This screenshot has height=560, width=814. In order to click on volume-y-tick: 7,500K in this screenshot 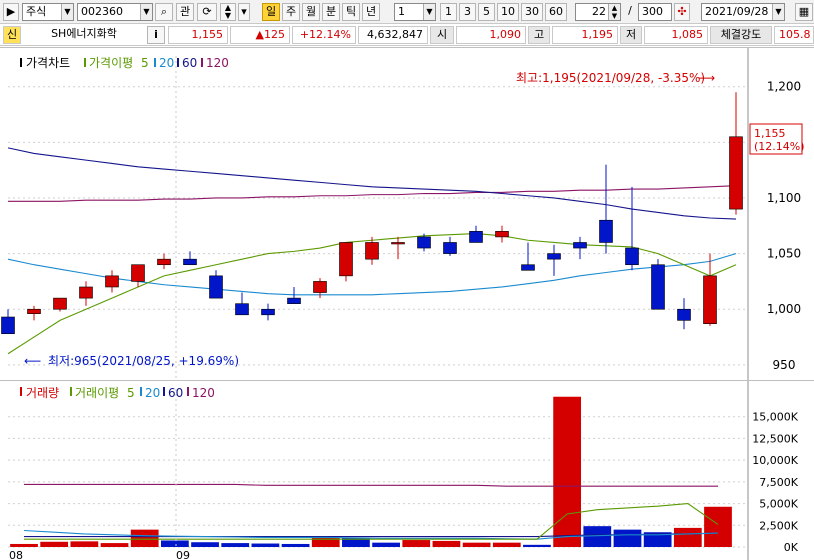, I will do `click(778, 482)`.